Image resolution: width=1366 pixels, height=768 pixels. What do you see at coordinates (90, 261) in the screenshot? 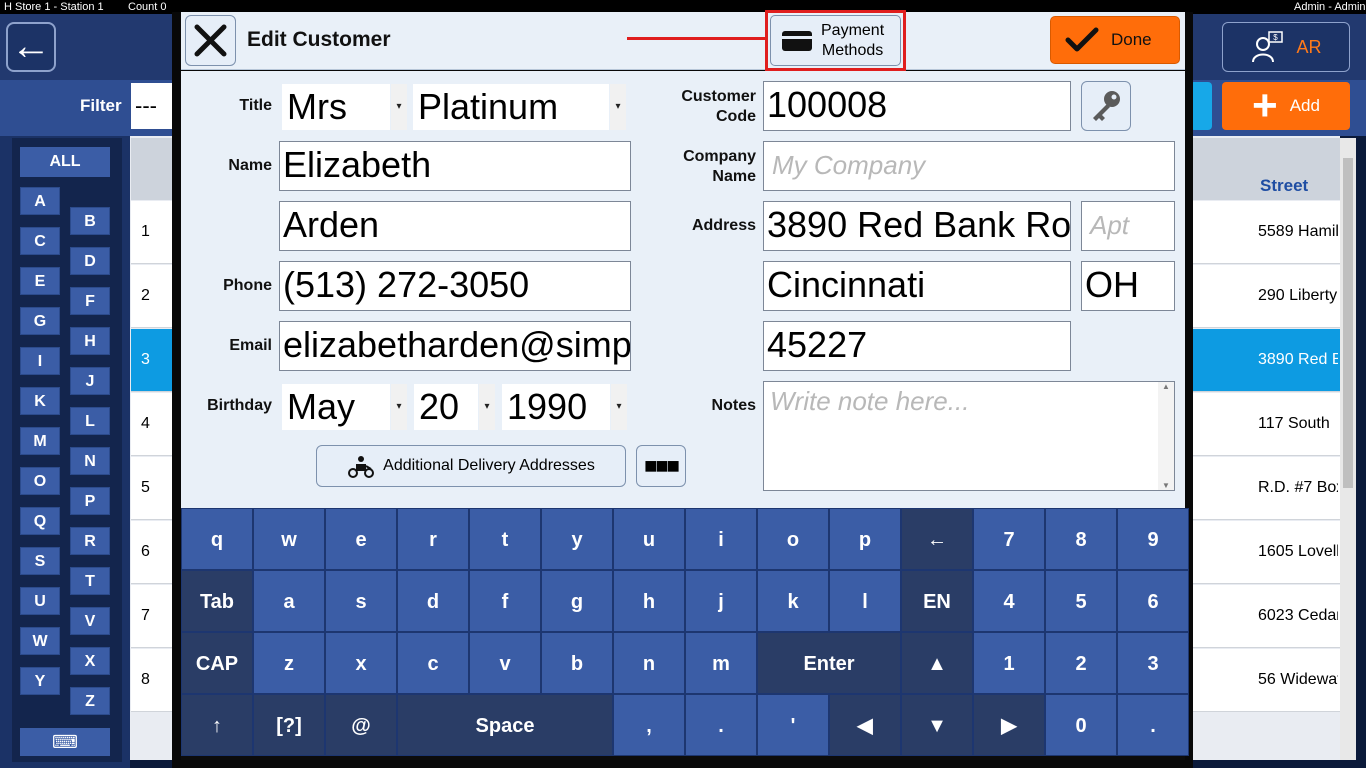
I see `alpha-button-d: D` at bounding box center [90, 261].